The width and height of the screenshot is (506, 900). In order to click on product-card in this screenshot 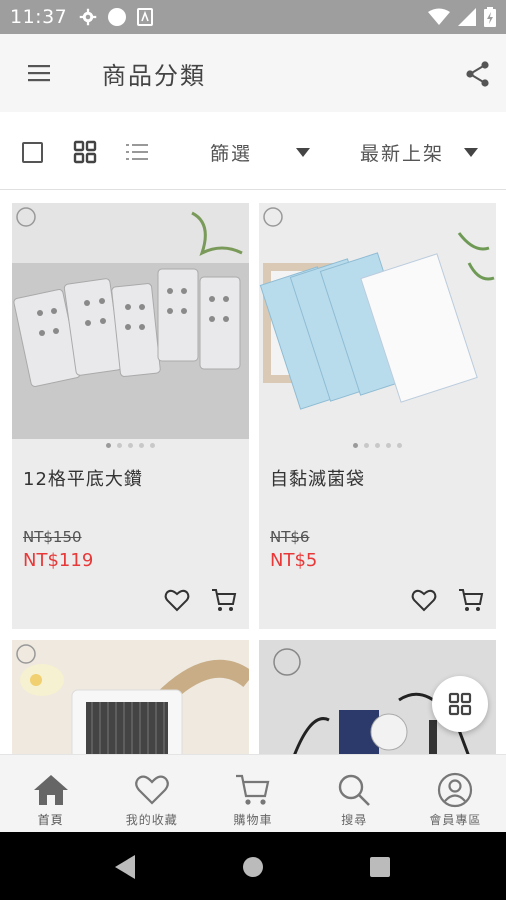, I will do `click(130, 697)`.